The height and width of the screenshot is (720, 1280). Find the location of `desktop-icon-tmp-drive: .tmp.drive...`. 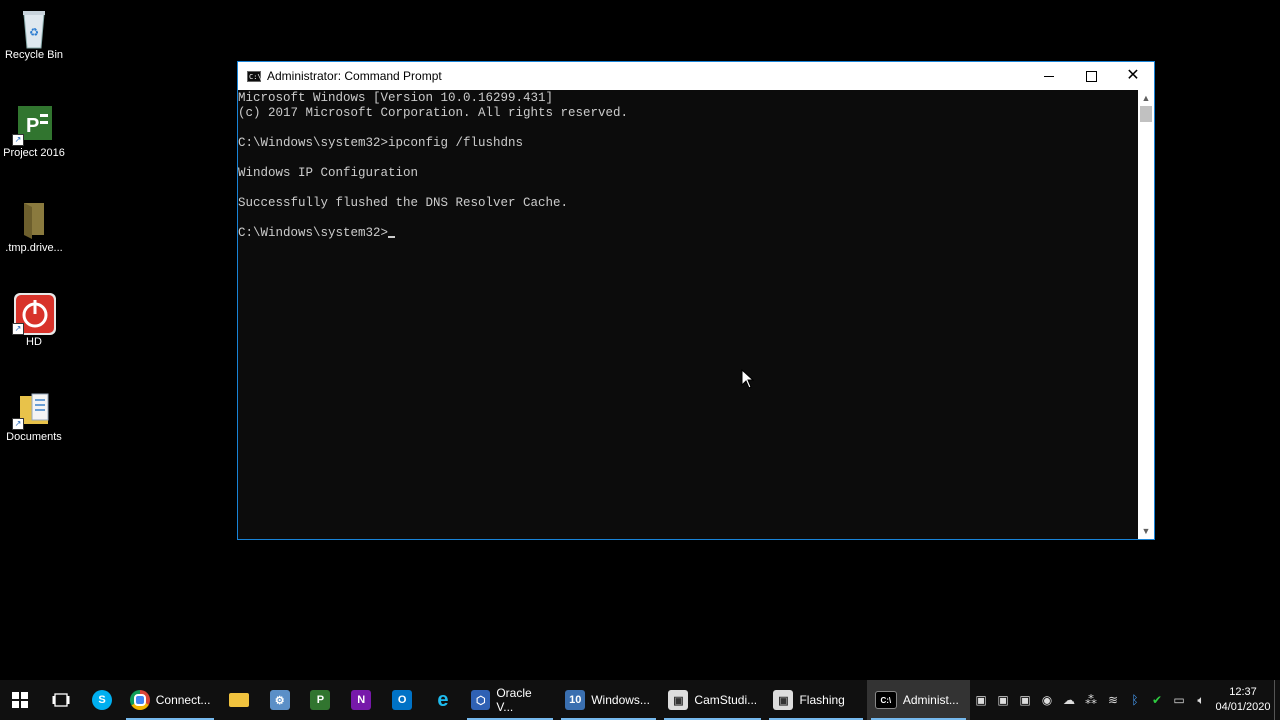

desktop-icon-tmp-drive: .tmp.drive... is located at coordinates (34, 223).